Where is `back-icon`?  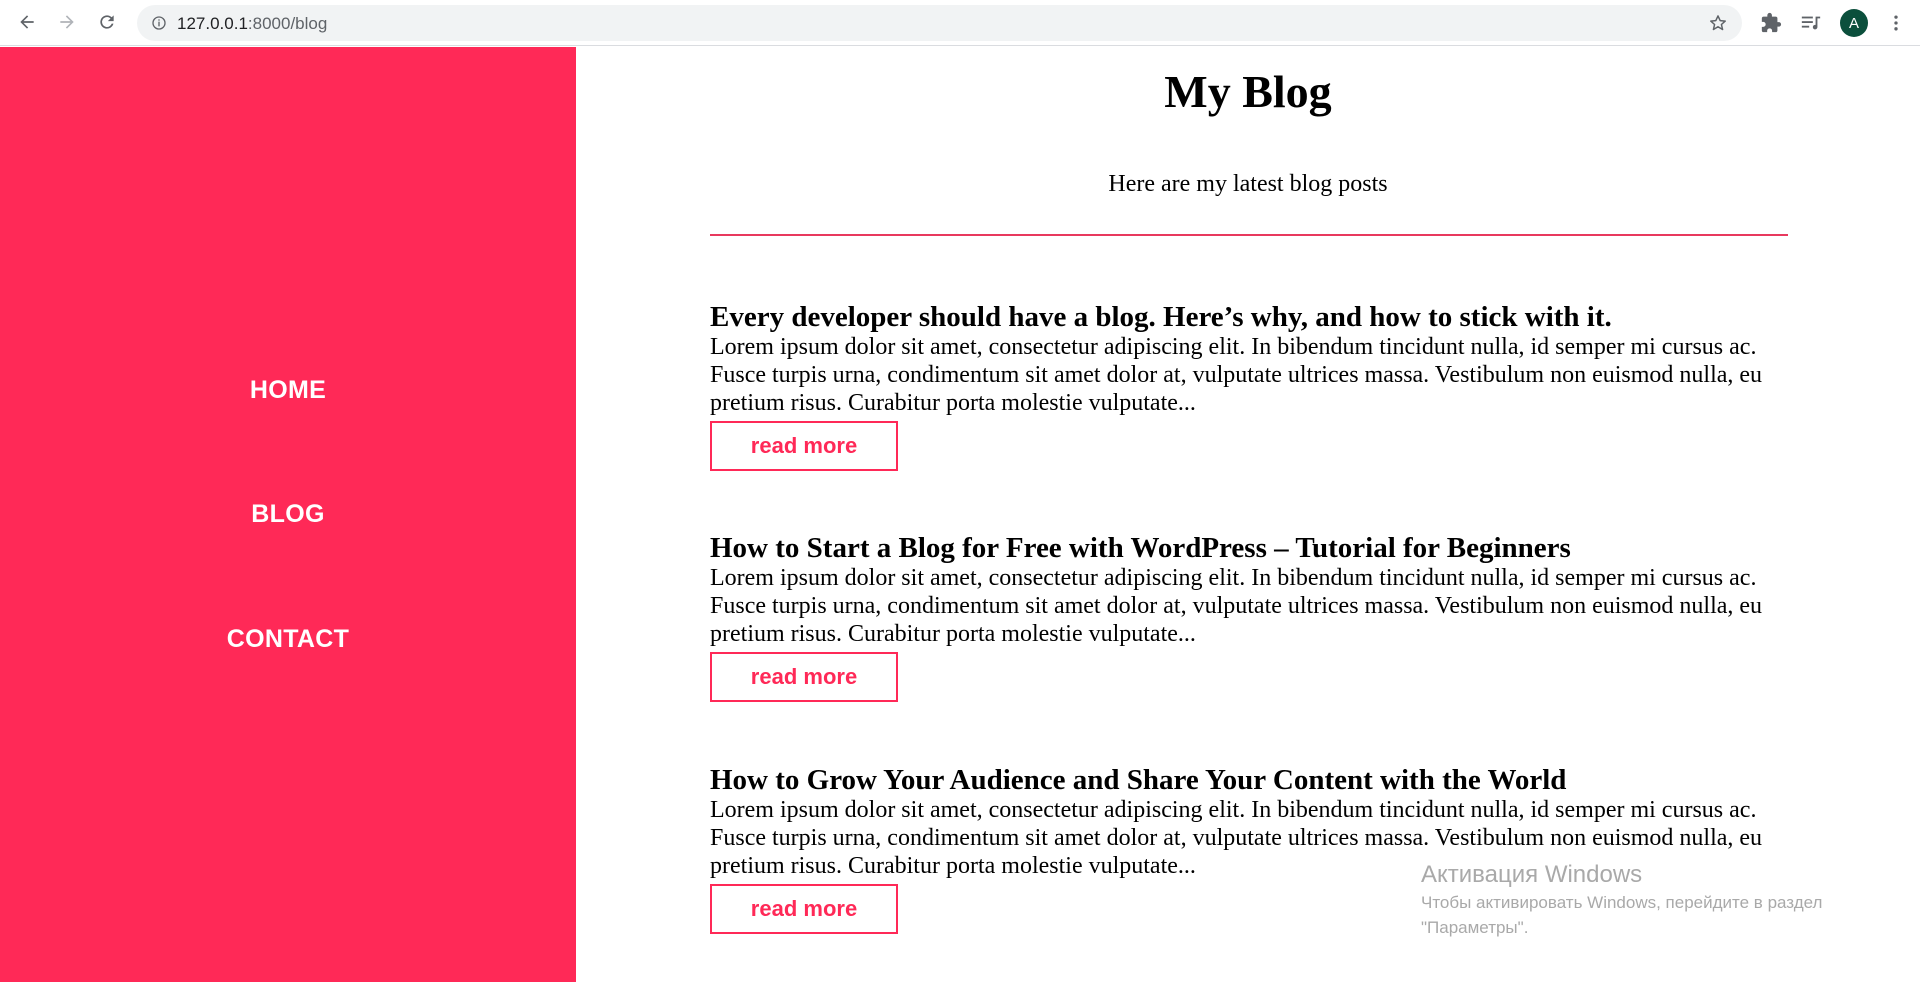
back-icon is located at coordinates (27, 22).